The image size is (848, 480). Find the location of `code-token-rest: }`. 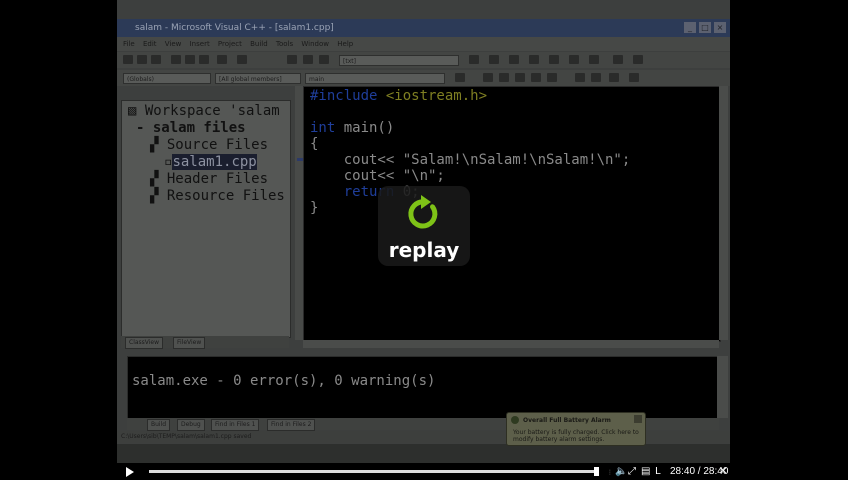

code-token-rest: } is located at coordinates (314, 208).